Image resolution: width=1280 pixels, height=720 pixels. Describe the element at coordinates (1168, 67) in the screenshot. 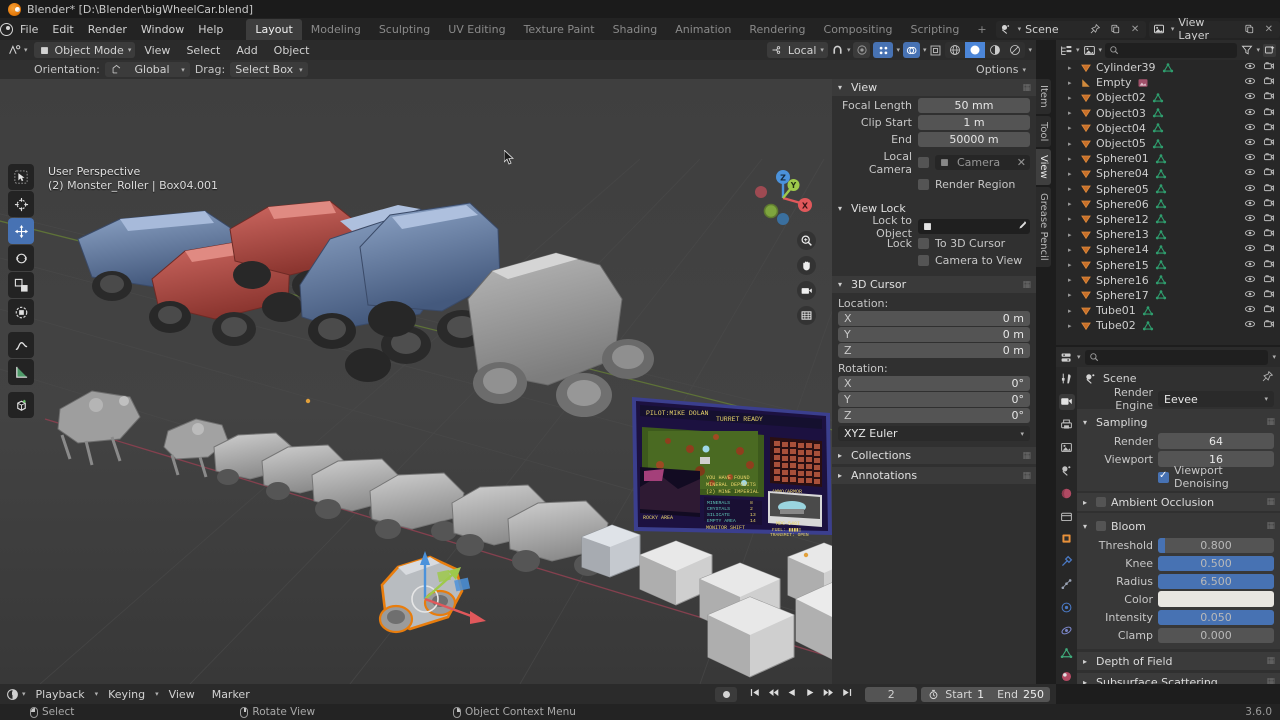

I see `outliner-row: ▸ Cylinder39` at that location.